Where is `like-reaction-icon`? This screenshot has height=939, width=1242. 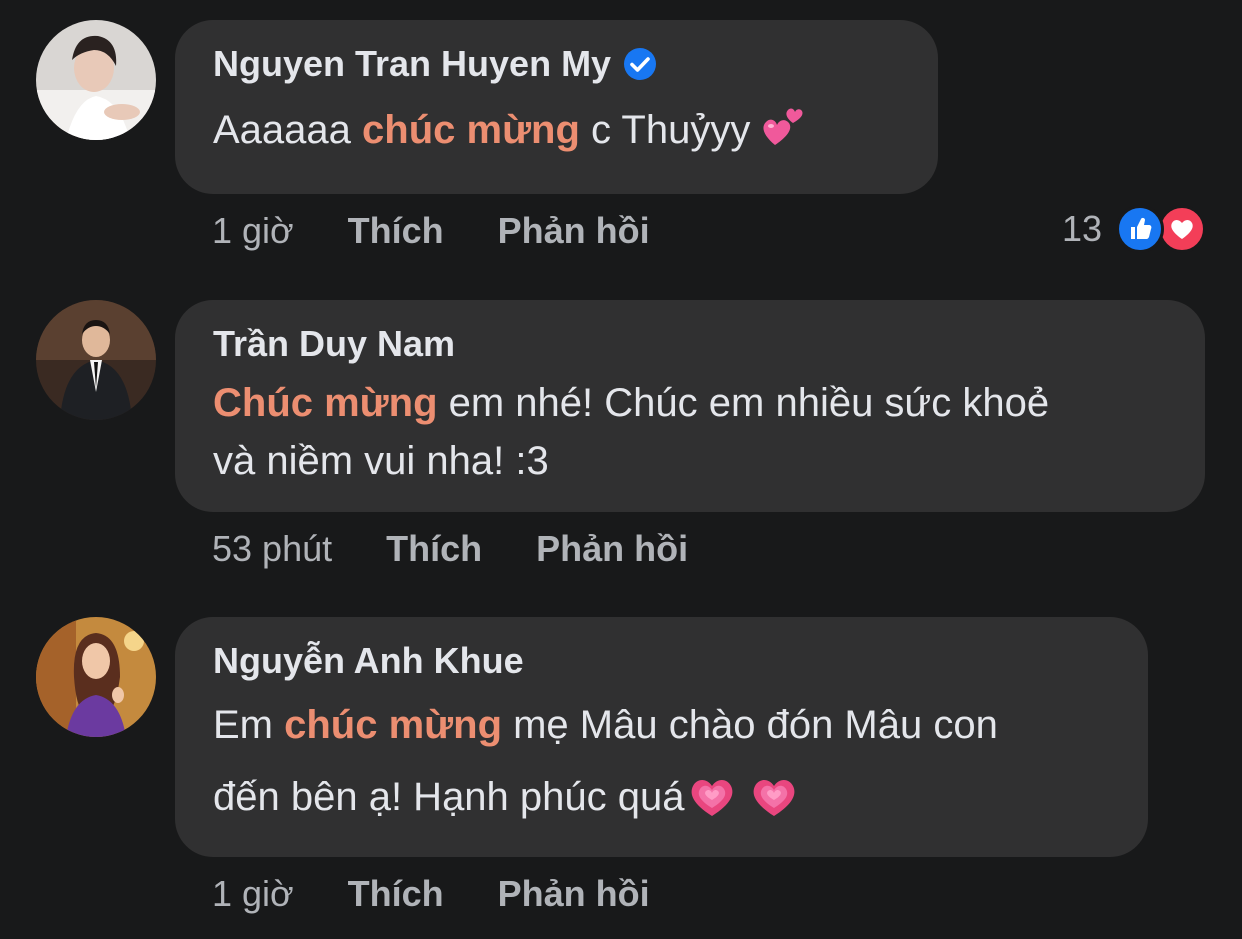
like-reaction-icon is located at coordinates (1140, 229).